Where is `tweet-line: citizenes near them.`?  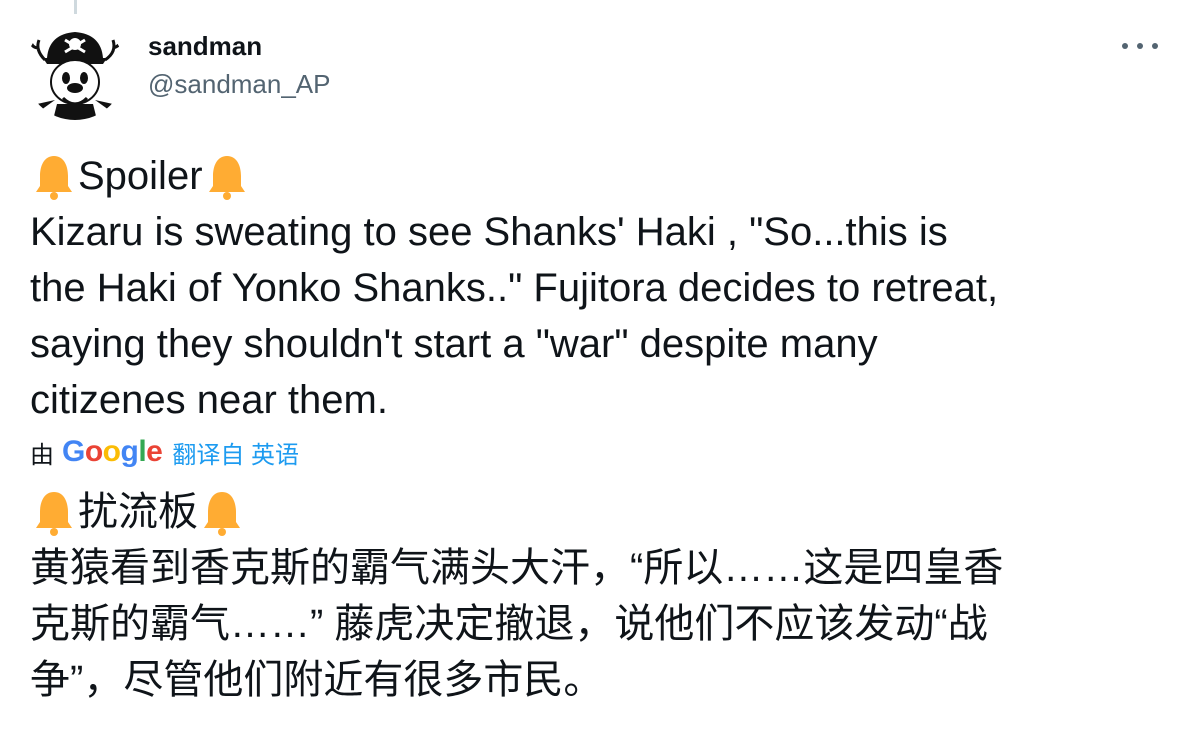
tweet-line: citizenes near them. is located at coordinates (209, 400).